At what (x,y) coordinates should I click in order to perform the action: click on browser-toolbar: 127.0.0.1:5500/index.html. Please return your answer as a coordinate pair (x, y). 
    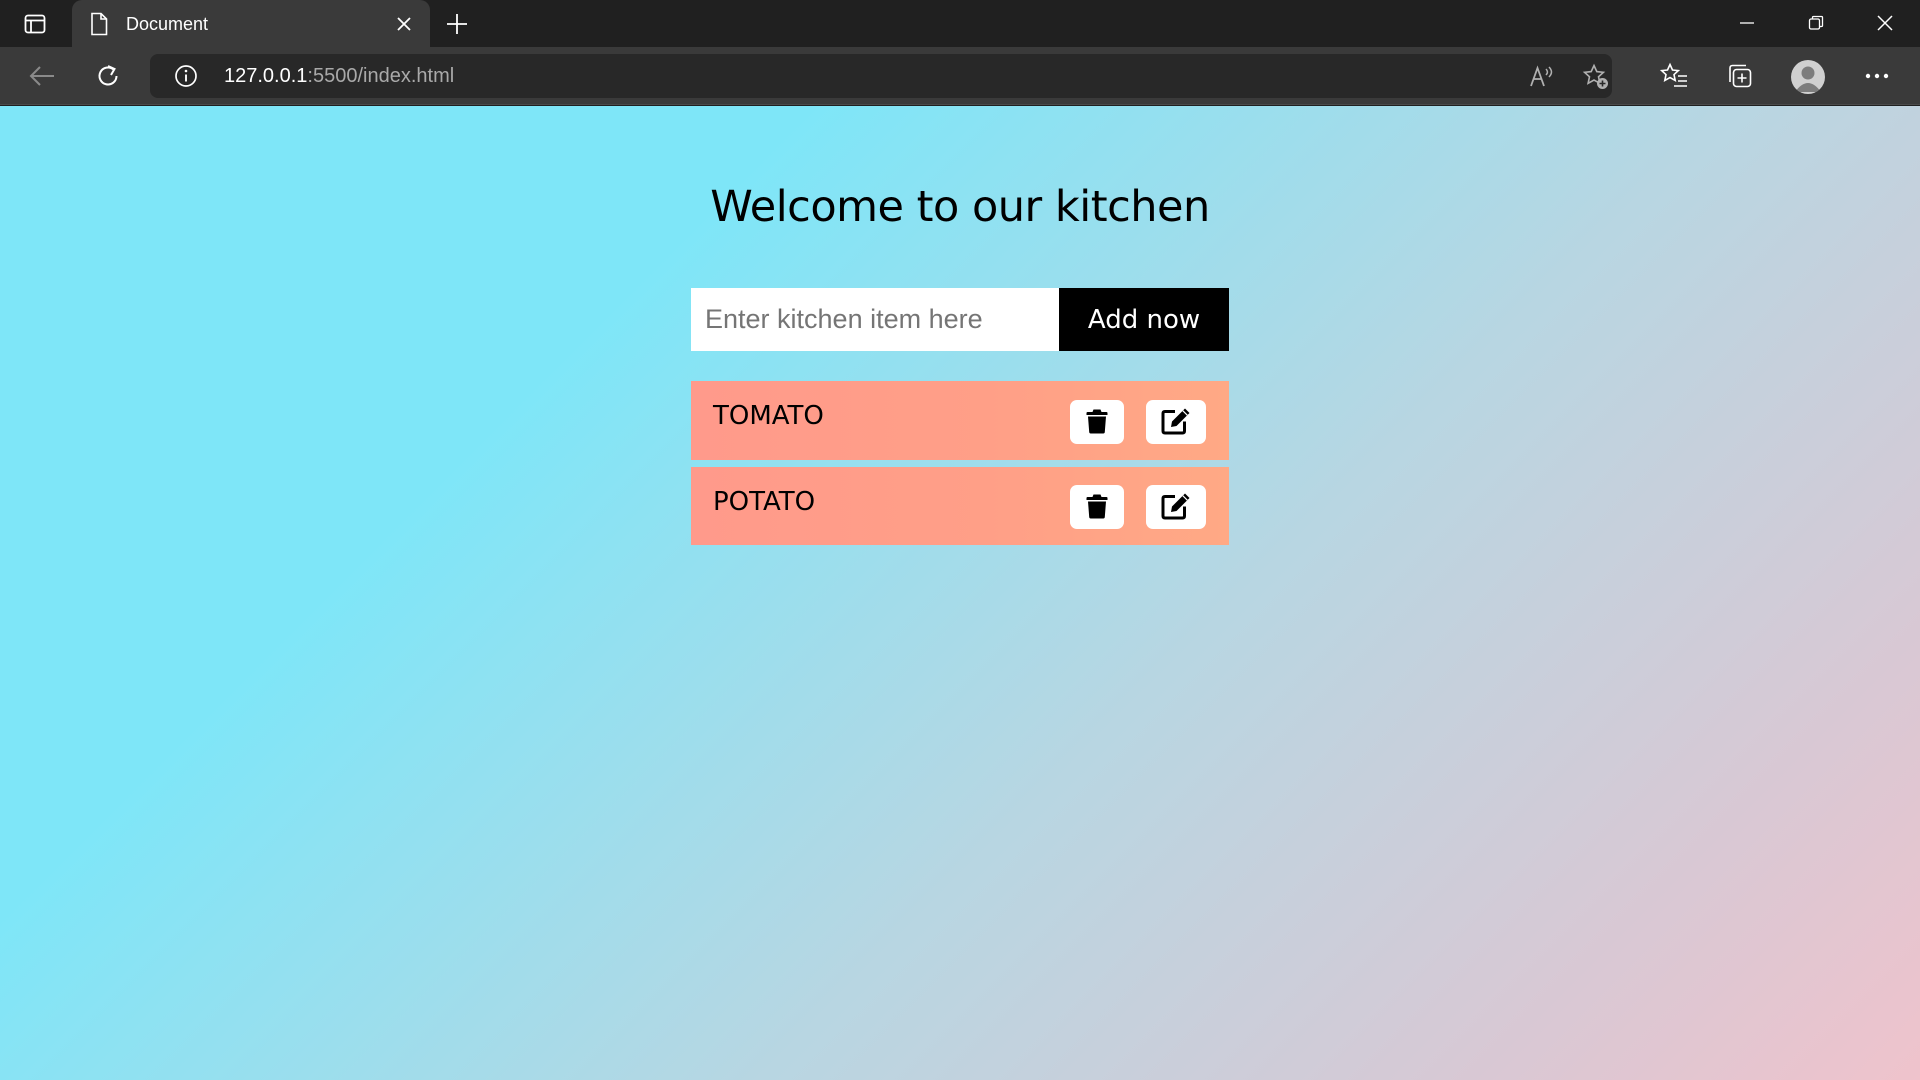
    Looking at the image, I should click on (960, 76).